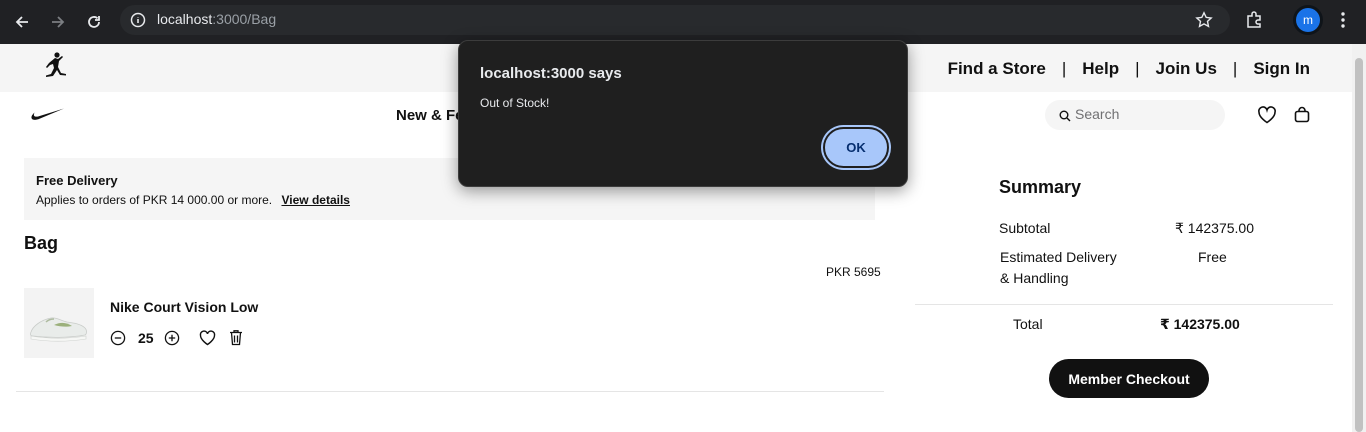 This screenshot has height=432, width=1366. What do you see at coordinates (94, 22) in the screenshot?
I see `reload-icon` at bounding box center [94, 22].